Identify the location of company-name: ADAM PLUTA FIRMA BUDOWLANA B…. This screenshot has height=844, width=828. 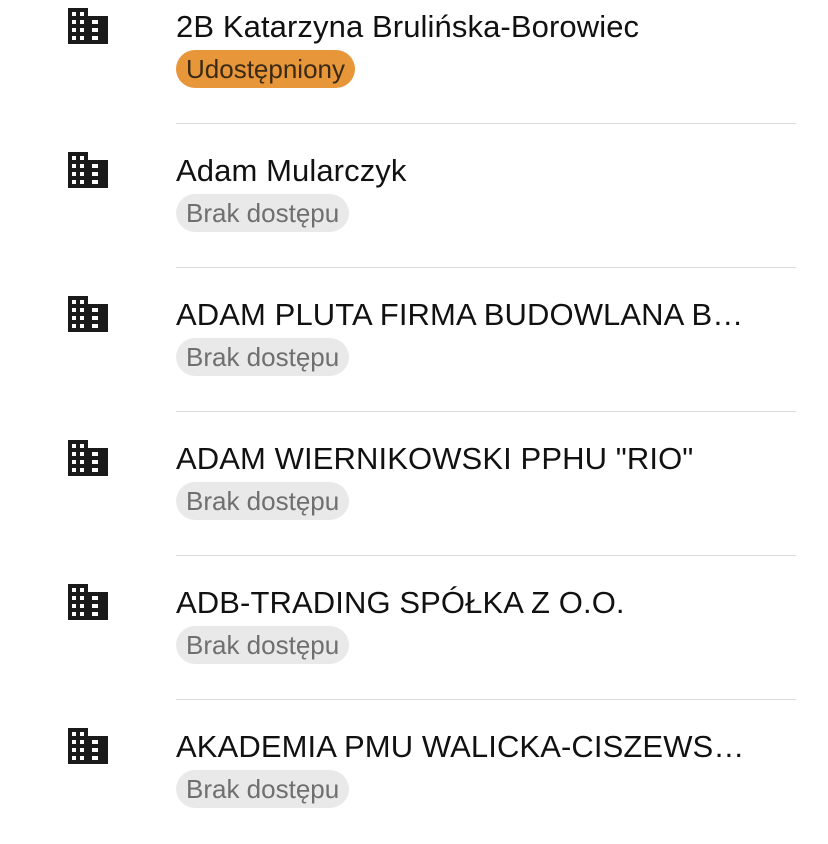
(460, 314).